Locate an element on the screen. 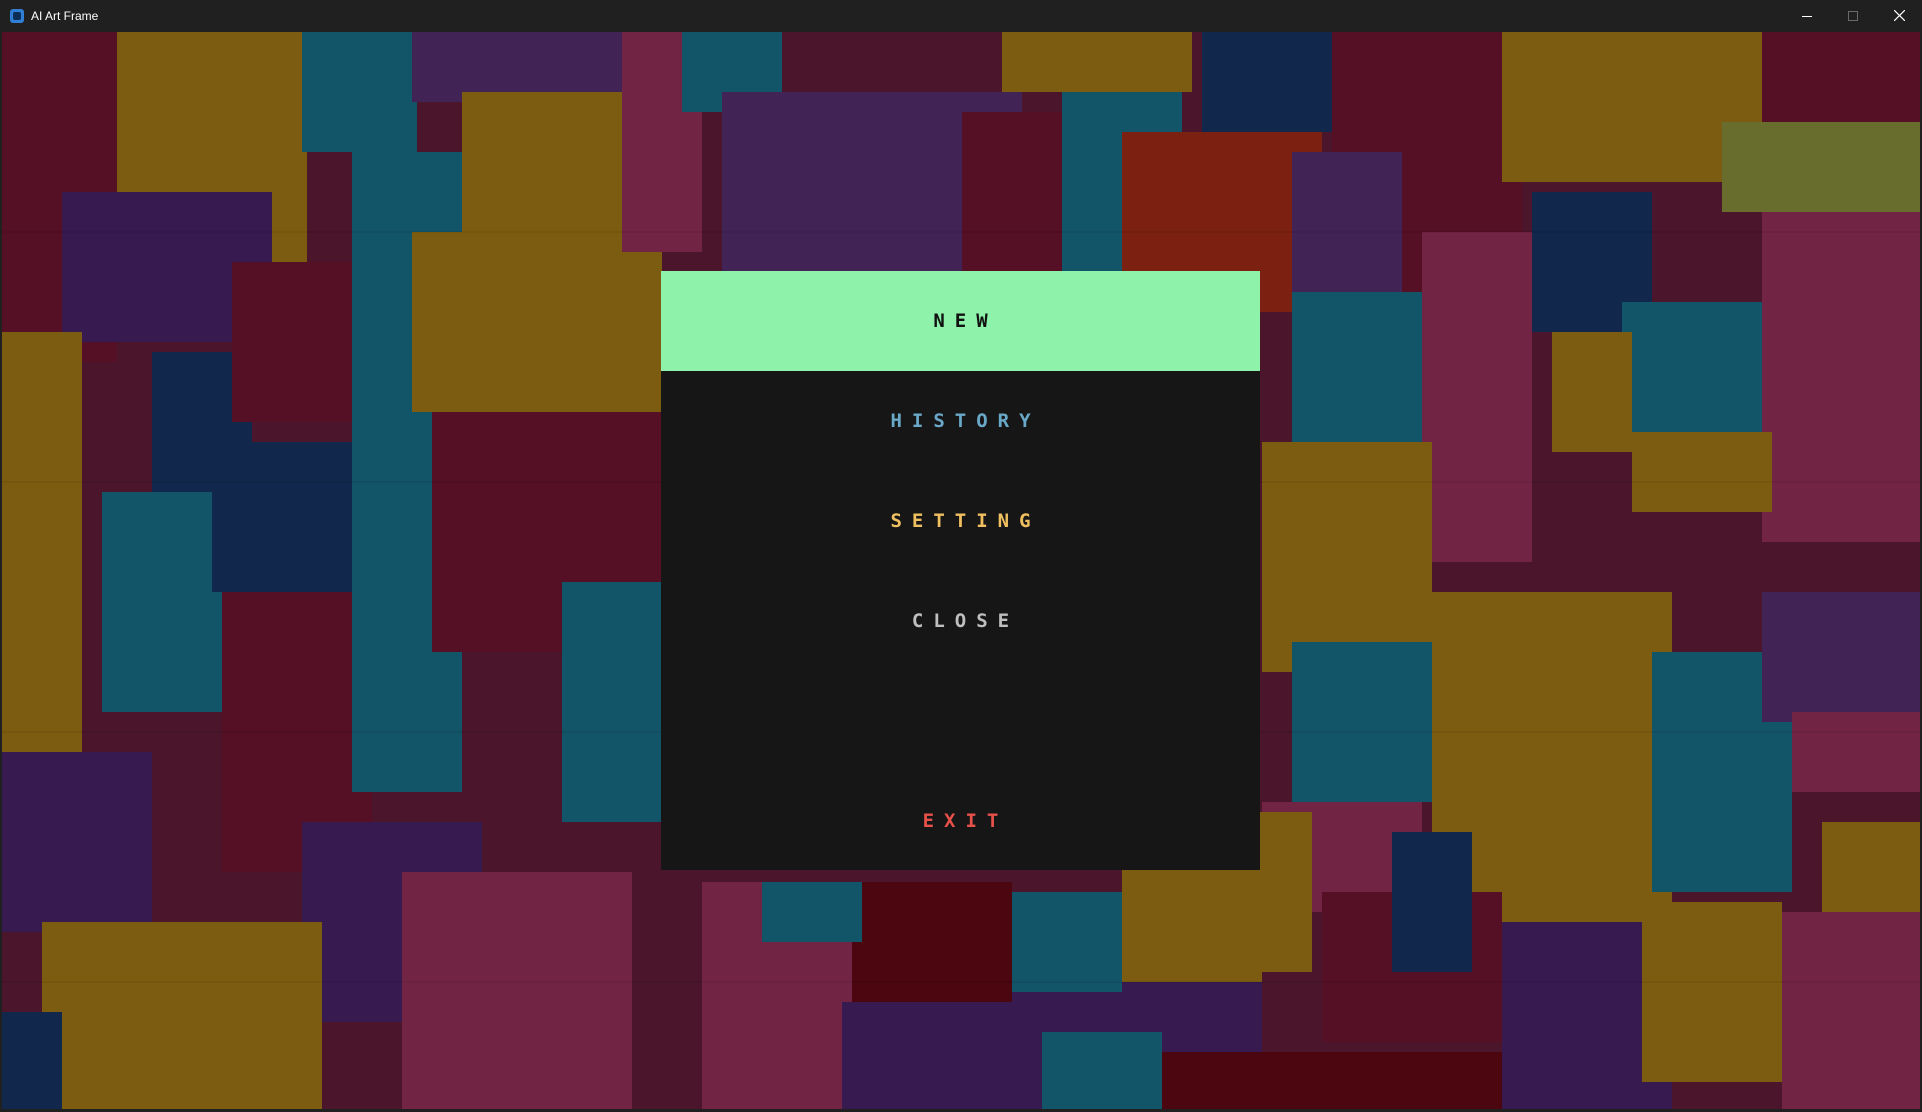 Image resolution: width=1922 pixels, height=1112 pixels. maximize-icon is located at coordinates (1853, 15).